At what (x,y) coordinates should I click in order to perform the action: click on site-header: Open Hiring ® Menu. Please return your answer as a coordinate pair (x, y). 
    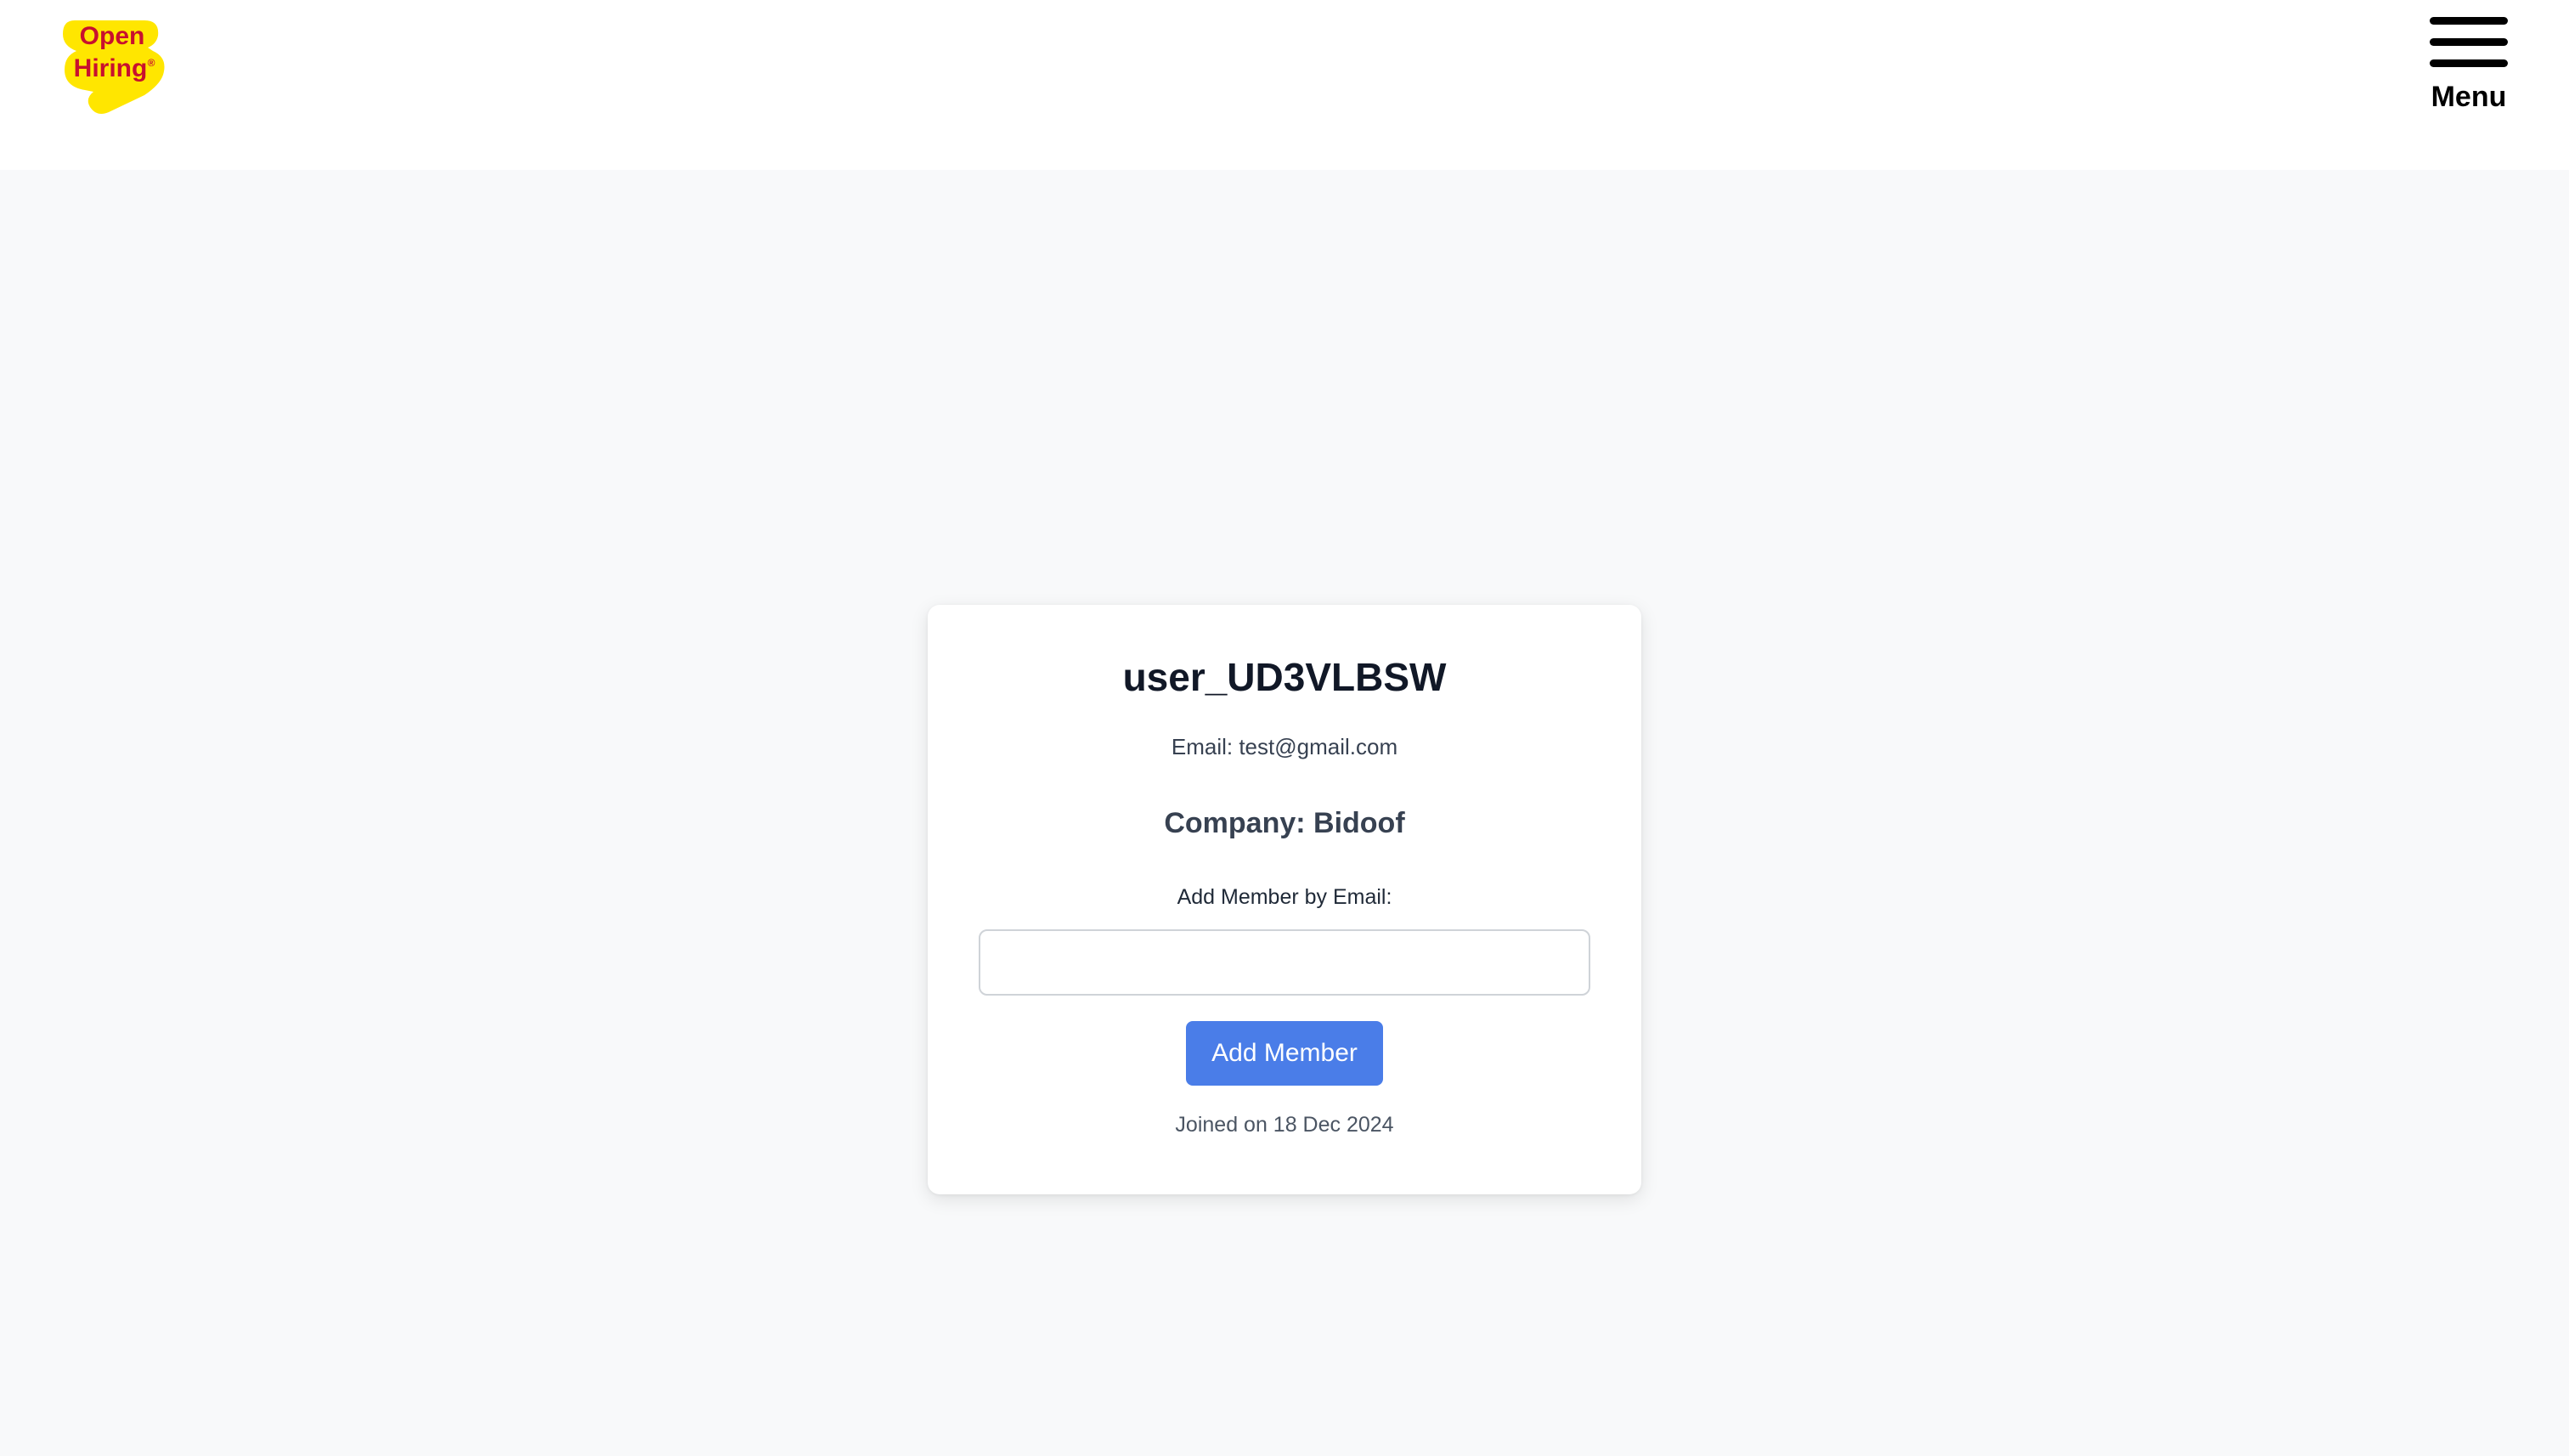
    Looking at the image, I should click on (1284, 85).